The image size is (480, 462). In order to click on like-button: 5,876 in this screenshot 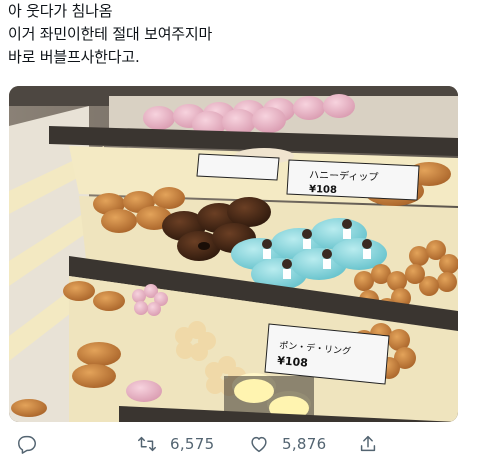, I will do `click(287, 444)`.